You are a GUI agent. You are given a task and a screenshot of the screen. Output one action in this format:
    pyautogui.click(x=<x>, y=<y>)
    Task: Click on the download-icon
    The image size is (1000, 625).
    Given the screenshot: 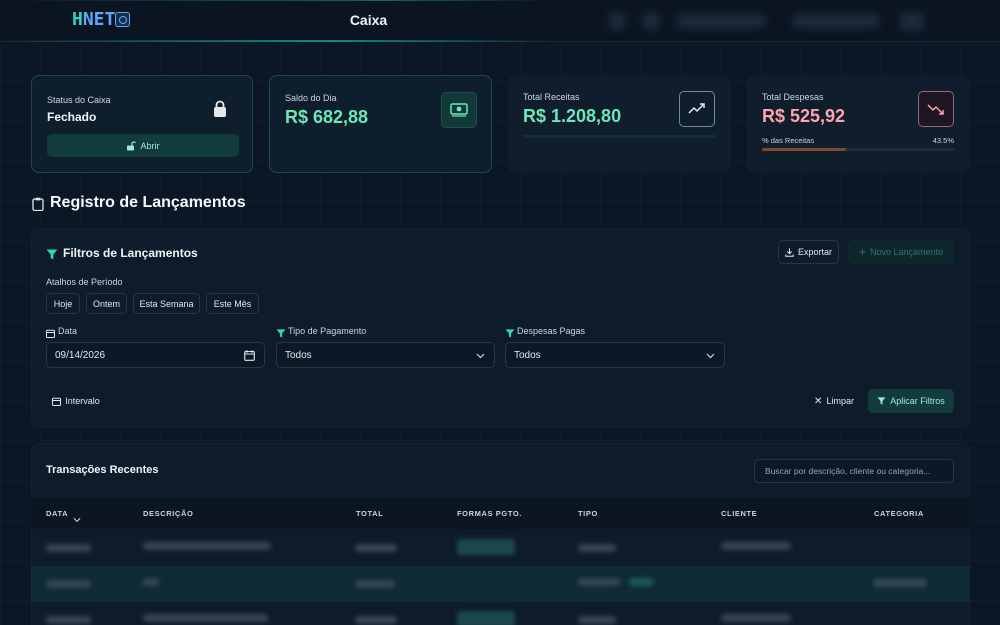 What is the action you would take?
    pyautogui.click(x=789, y=252)
    